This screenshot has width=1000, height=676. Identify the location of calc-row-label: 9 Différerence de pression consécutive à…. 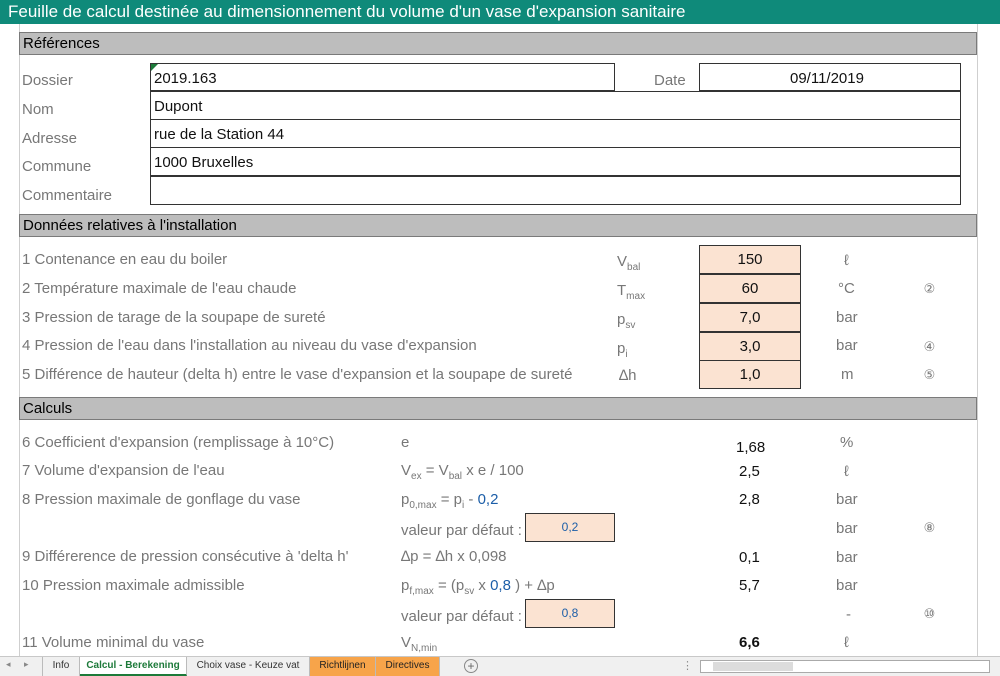
(185, 556).